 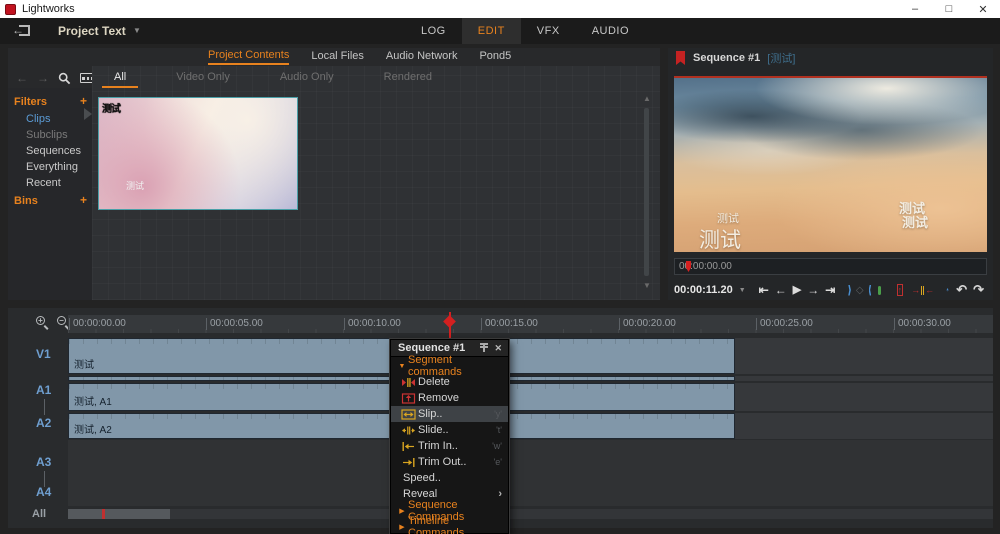 I want to click on forward-icon: →, so click(x=43, y=78).